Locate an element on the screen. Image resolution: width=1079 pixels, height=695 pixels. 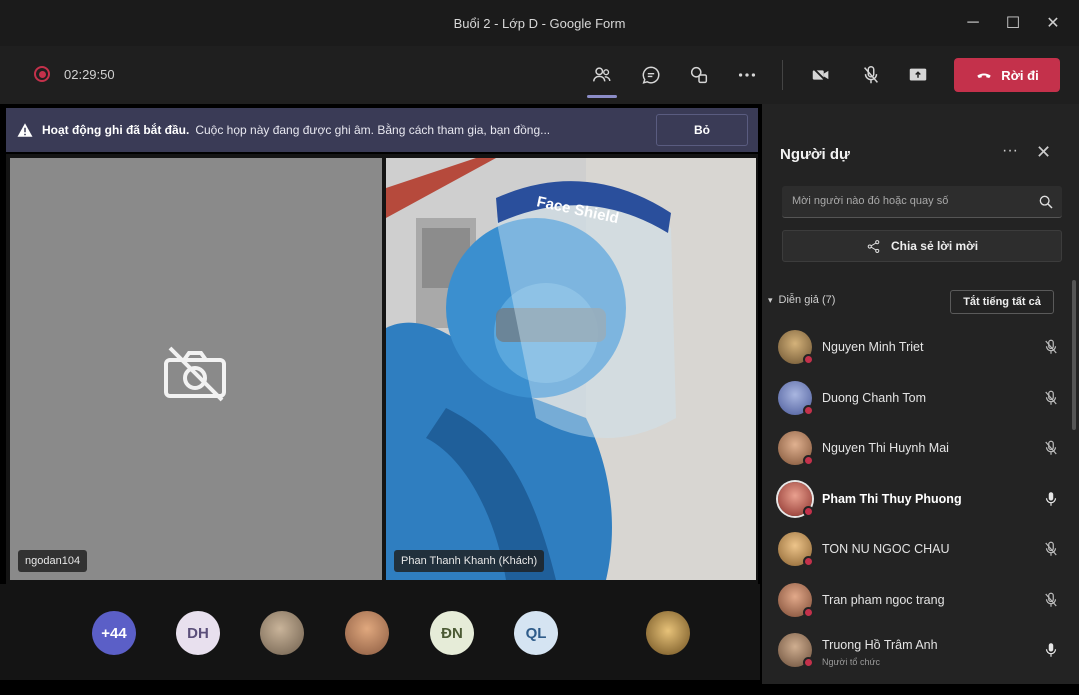
panel-close-button: ✕ is located at coordinates (1043, 152).